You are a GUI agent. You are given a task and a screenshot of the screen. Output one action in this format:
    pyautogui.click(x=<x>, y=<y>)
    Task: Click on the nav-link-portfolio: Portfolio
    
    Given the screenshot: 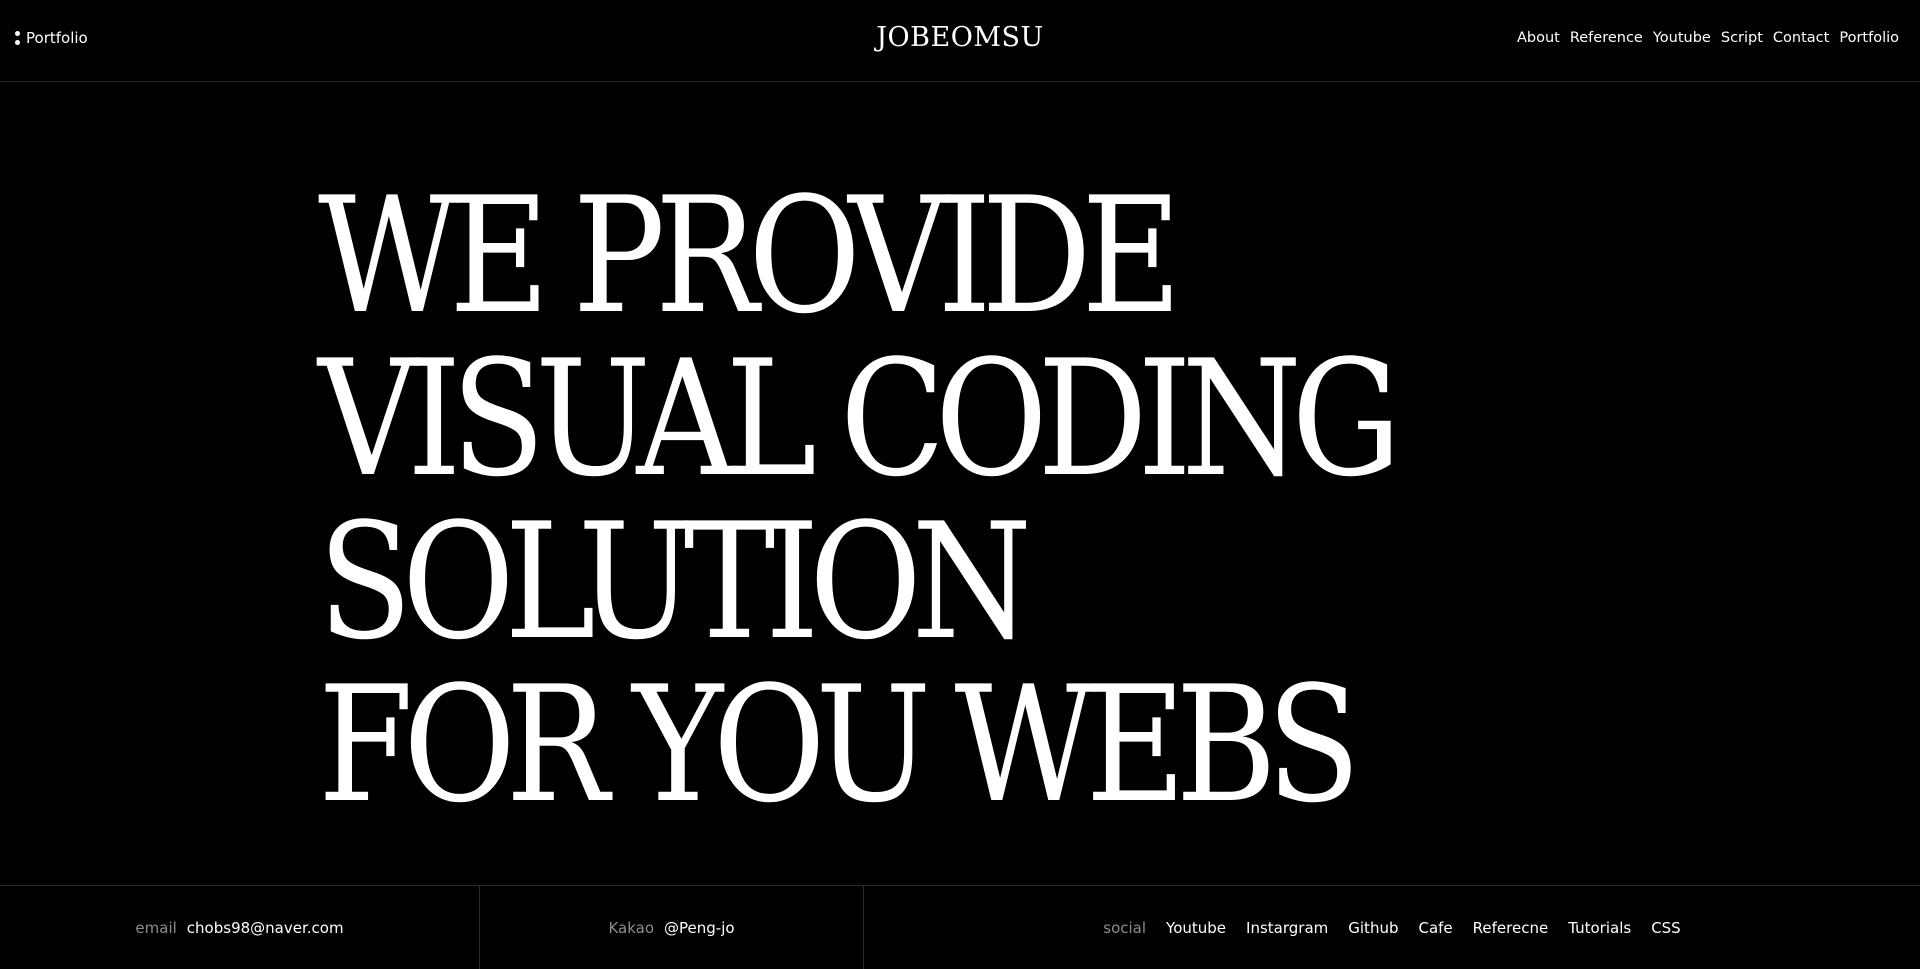 What is the action you would take?
    pyautogui.click(x=1869, y=38)
    